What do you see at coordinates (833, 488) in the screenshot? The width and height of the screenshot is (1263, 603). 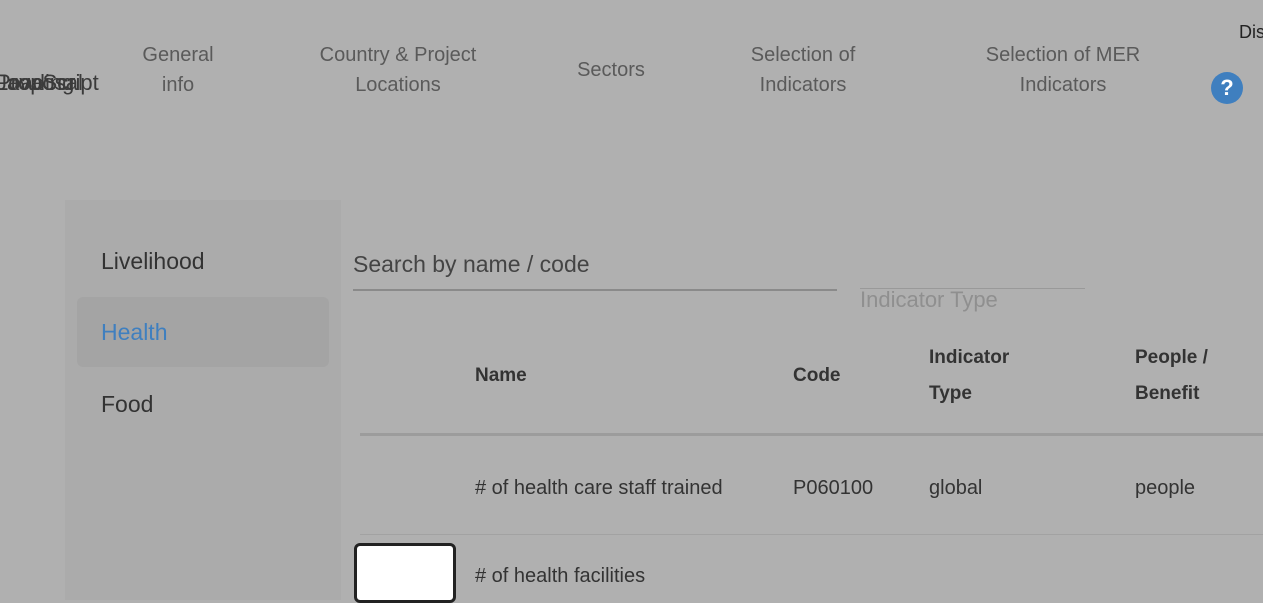 I see `cell-code: P060100` at bounding box center [833, 488].